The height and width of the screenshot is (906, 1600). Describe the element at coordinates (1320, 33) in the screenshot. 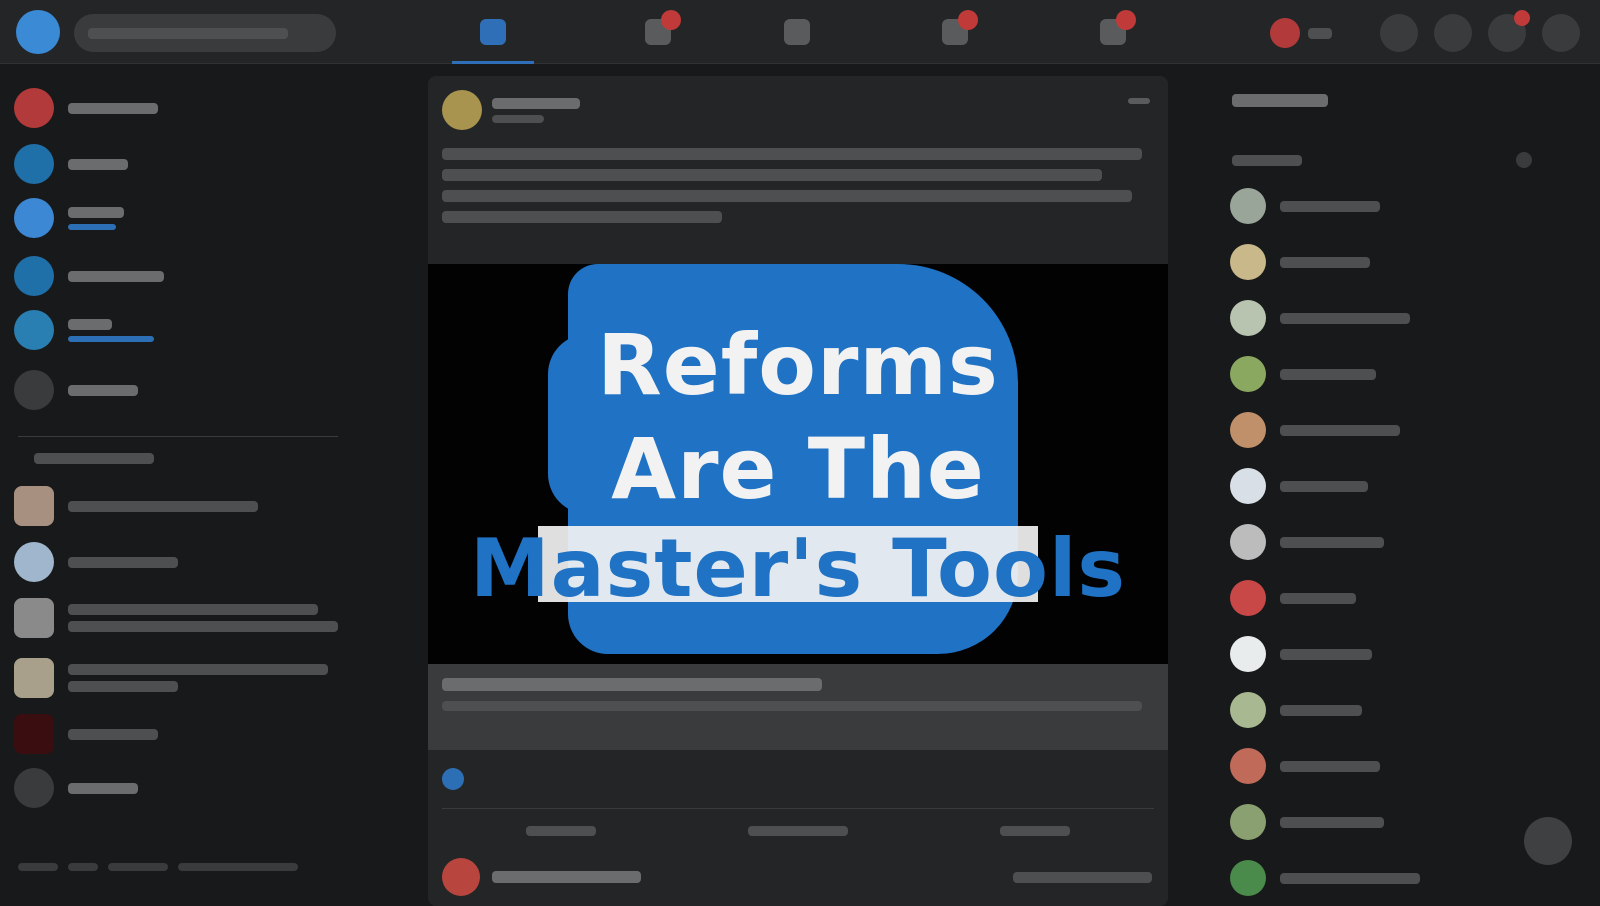

I see `profile-name-text` at that location.